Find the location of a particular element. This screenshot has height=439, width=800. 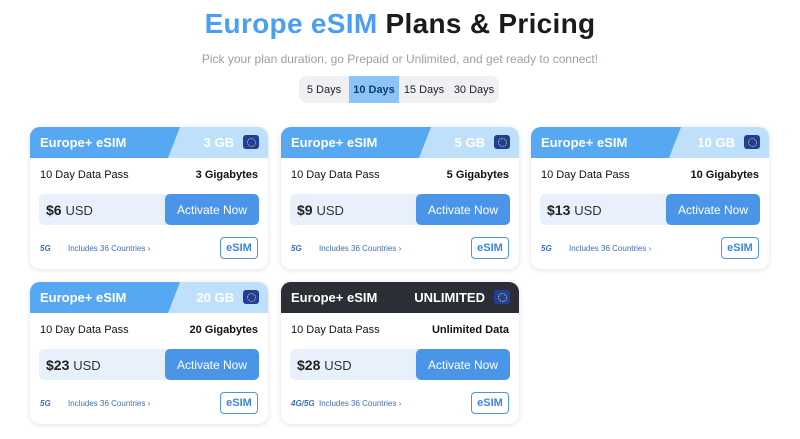

card-header: Europe+ eSIM 3 GB is located at coordinates (149, 142).